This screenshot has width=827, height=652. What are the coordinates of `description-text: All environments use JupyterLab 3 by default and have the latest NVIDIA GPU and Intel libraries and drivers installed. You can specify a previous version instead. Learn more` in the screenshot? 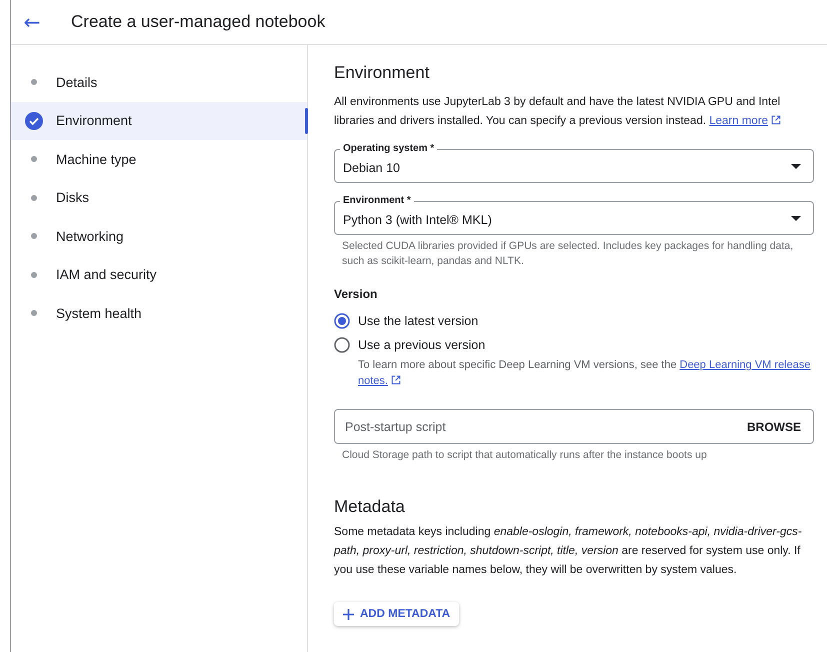 It's located at (558, 112).